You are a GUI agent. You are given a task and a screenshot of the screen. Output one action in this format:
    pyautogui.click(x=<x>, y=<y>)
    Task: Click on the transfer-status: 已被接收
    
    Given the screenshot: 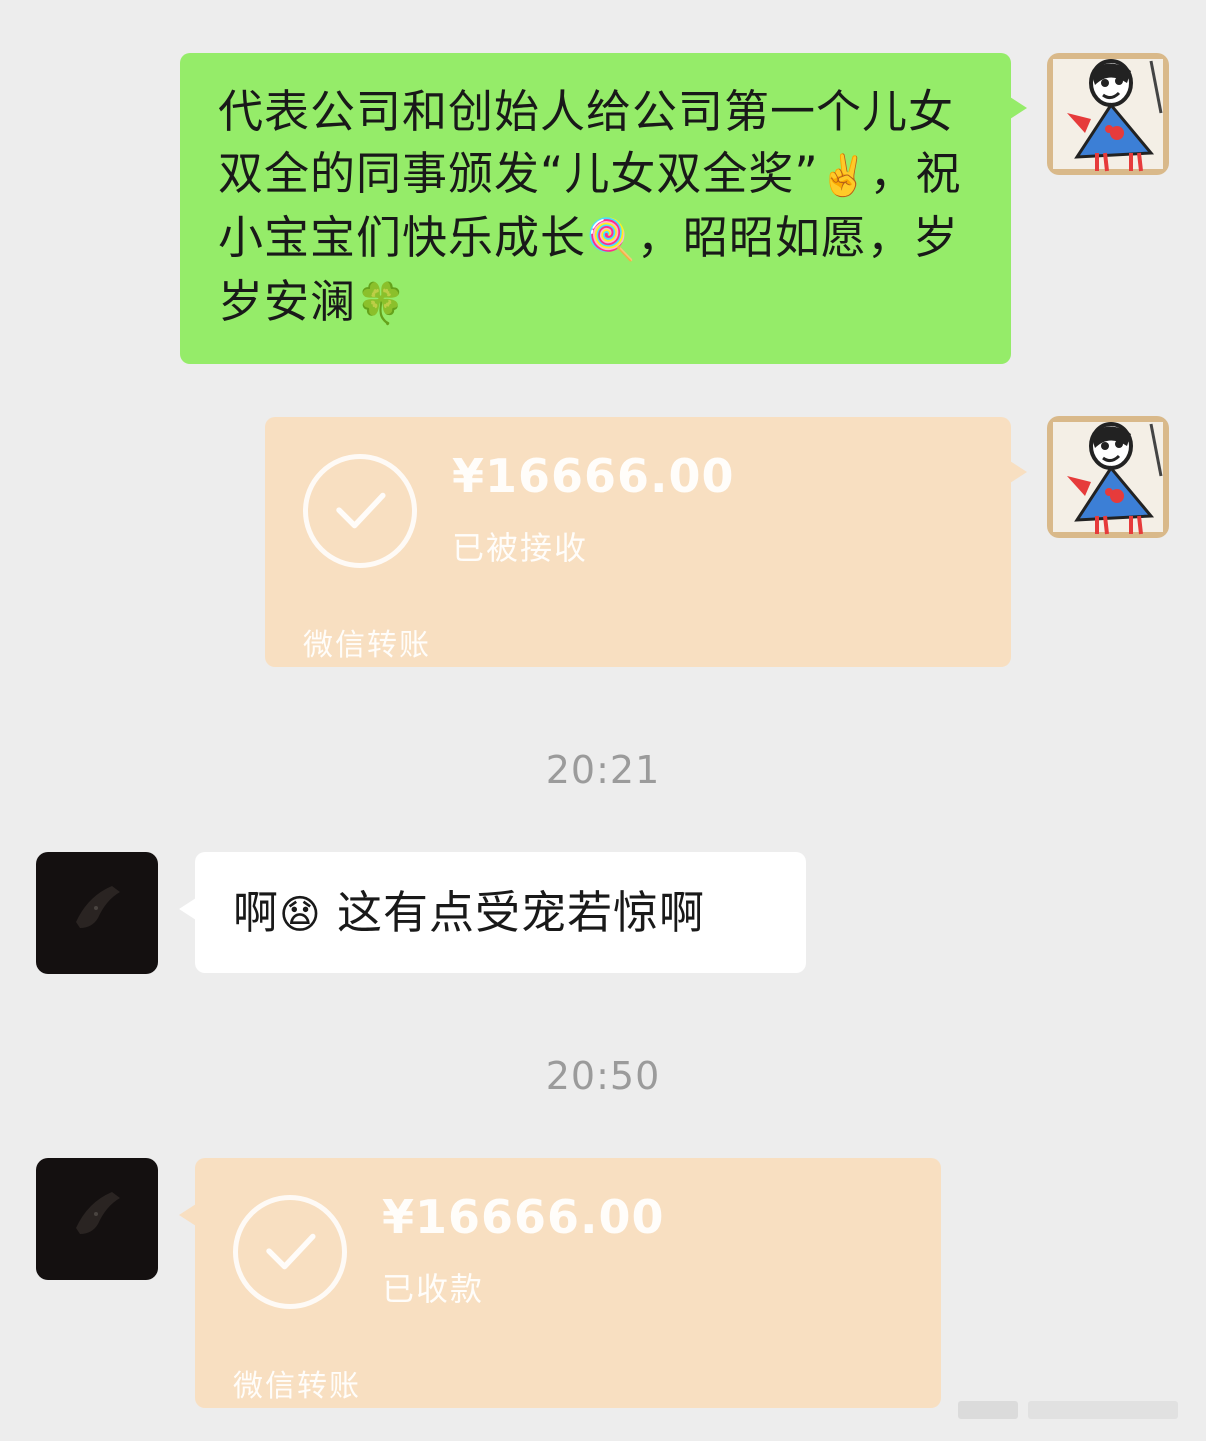 What is the action you would take?
    pyautogui.click(x=520, y=548)
    